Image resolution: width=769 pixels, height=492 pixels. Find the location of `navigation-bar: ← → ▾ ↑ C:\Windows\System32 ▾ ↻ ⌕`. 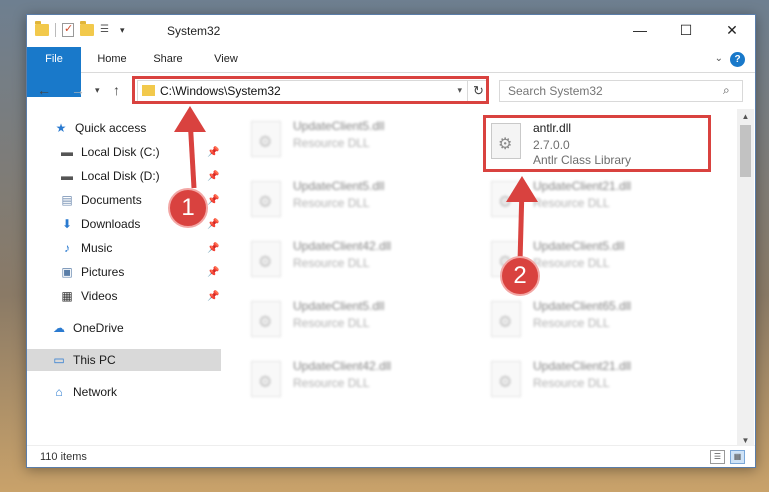

navigation-bar: ← → ▾ ↑ C:\Windows\System32 ▾ ↻ ⌕ is located at coordinates (391, 91).